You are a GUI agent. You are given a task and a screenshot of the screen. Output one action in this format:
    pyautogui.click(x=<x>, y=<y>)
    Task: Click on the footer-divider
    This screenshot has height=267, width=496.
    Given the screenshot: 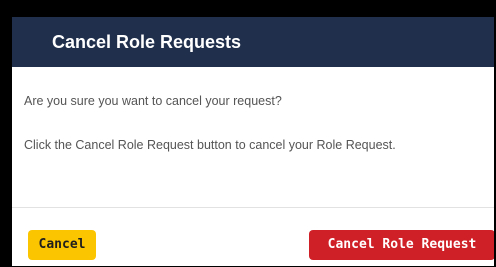 What is the action you would take?
    pyautogui.click(x=254, y=207)
    